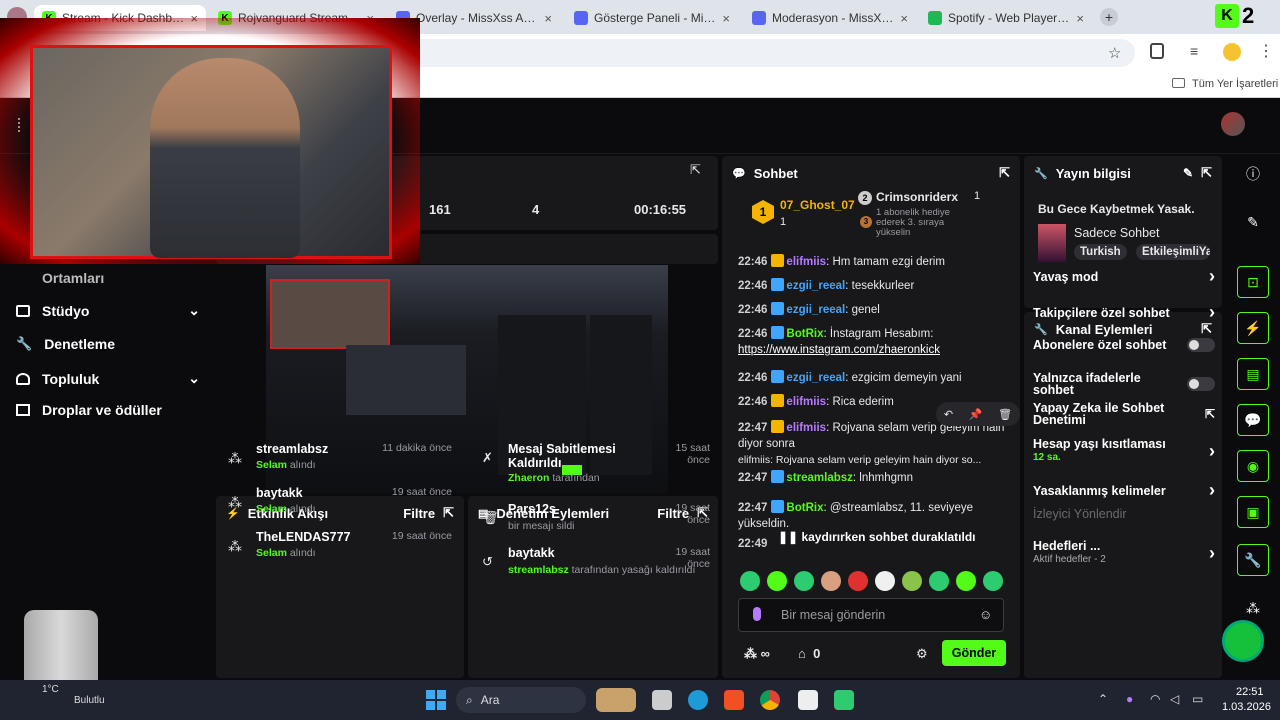 The image size is (1280, 720). Describe the element at coordinates (1155, 699) in the screenshot. I see `wifi-icon: ◠` at that location.